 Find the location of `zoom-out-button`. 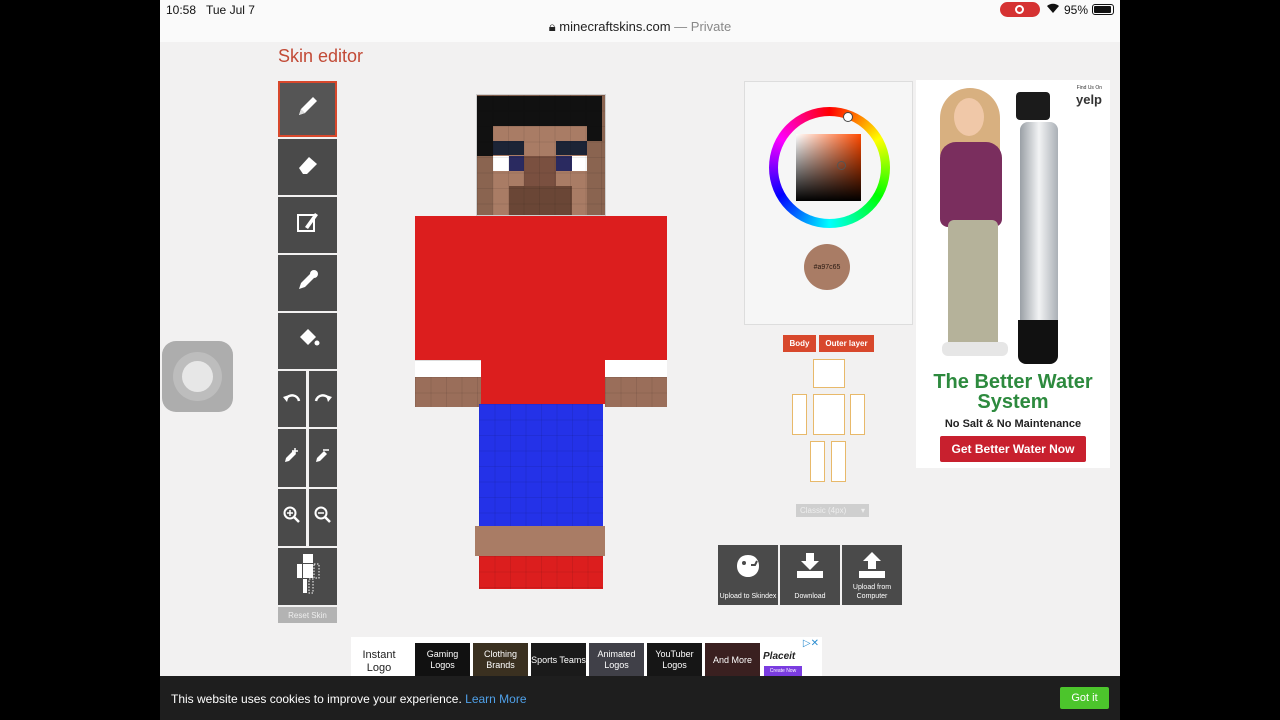

zoom-out-button is located at coordinates (323, 517).